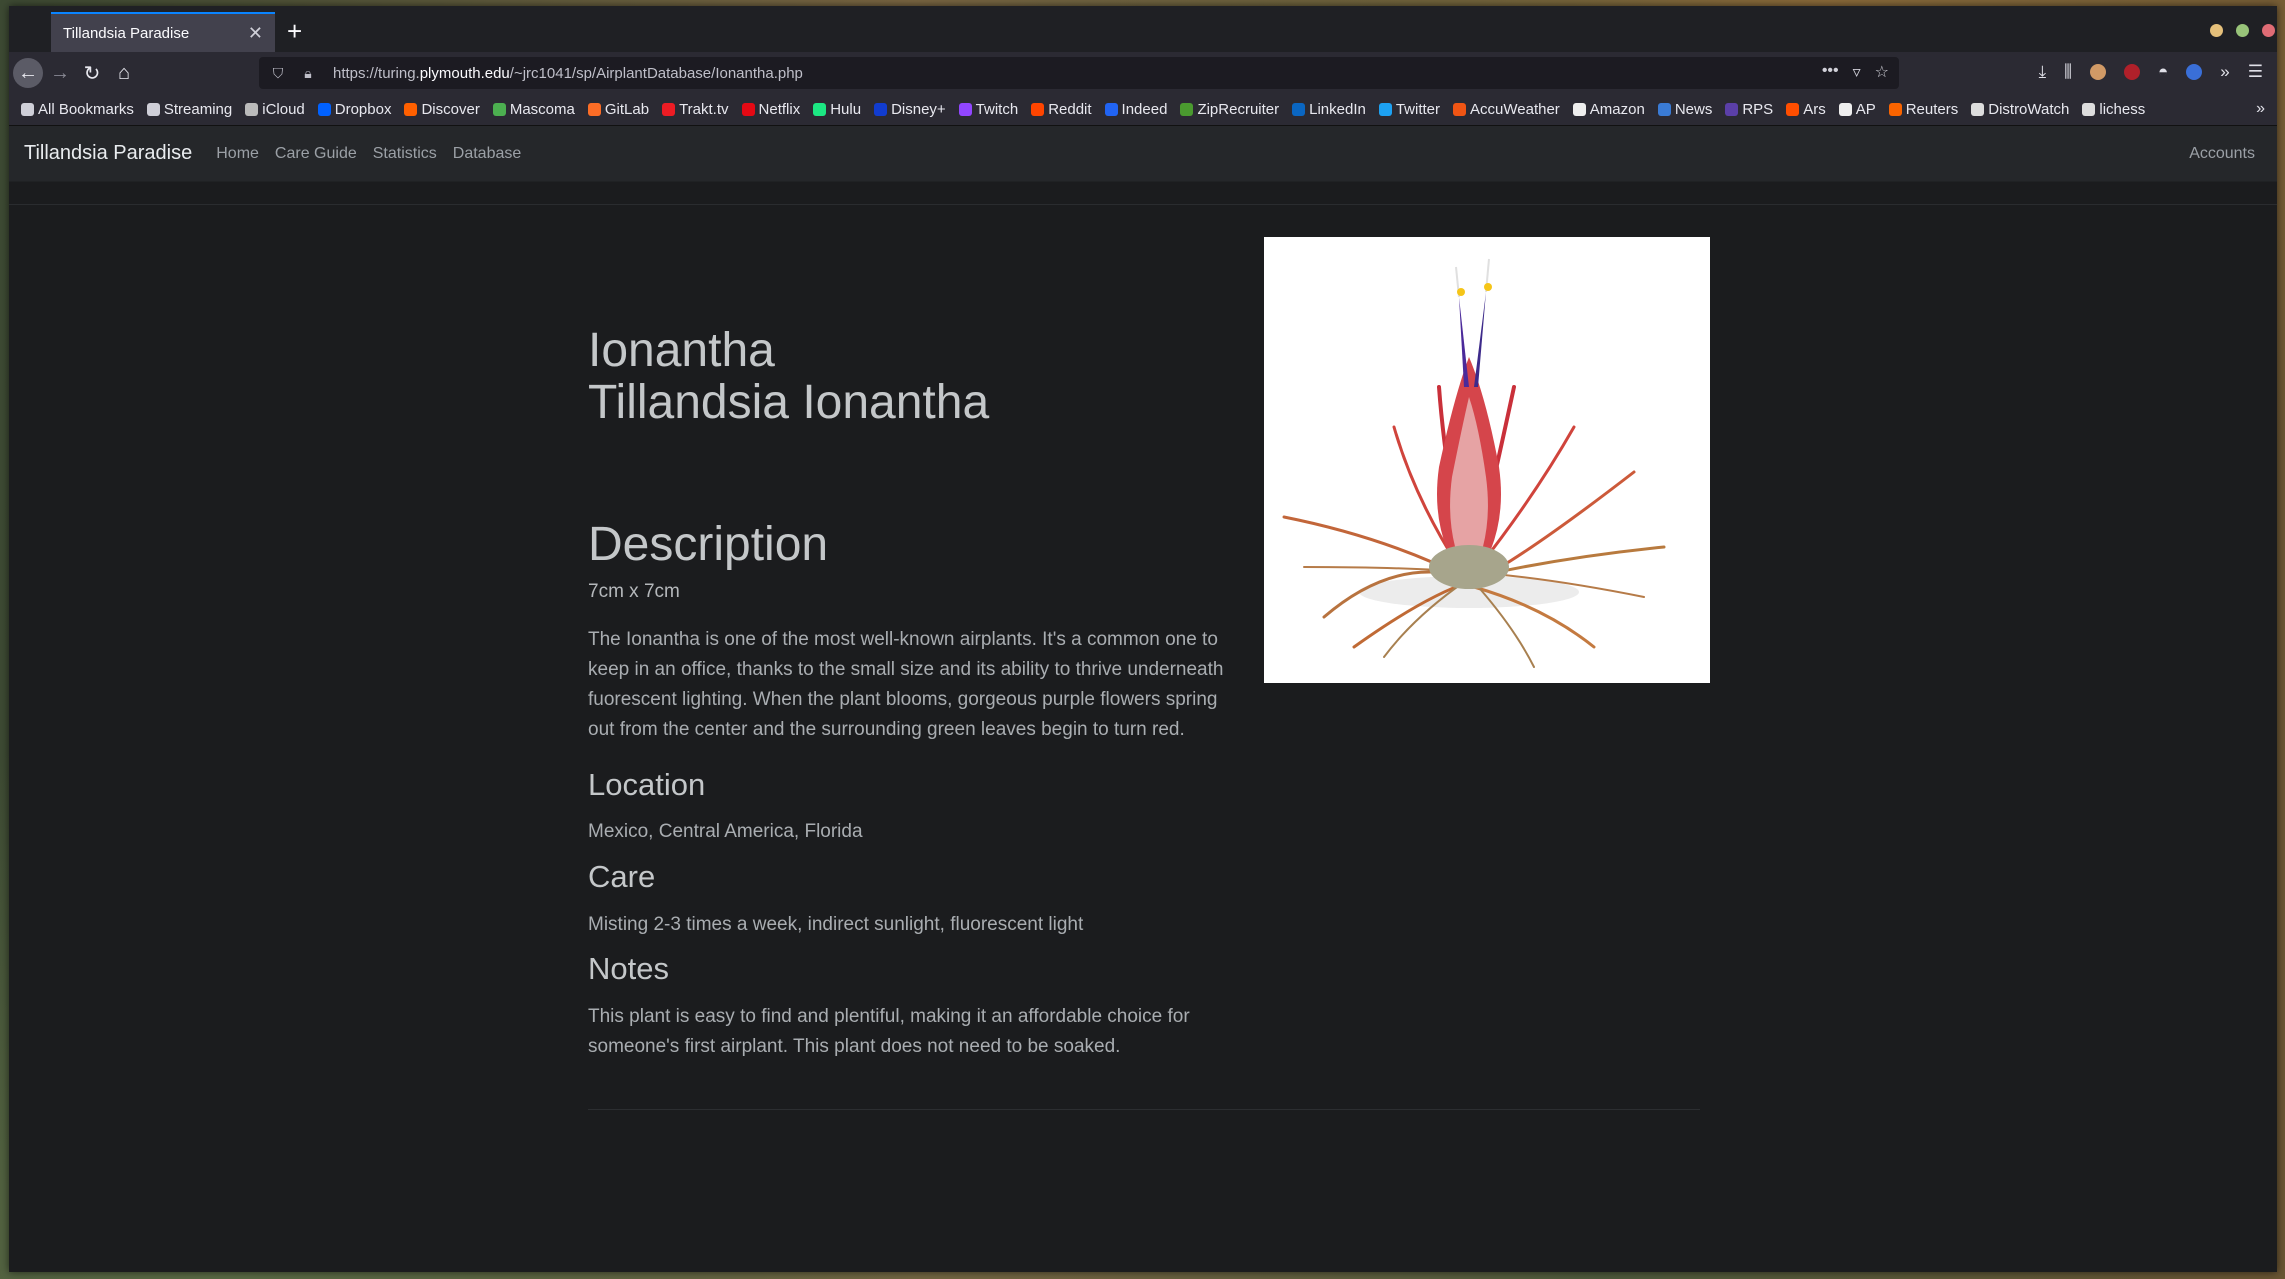 This screenshot has height=1279, width=2285. Describe the element at coordinates (1857, 109) in the screenshot. I see `bookmark-item: AP` at that location.